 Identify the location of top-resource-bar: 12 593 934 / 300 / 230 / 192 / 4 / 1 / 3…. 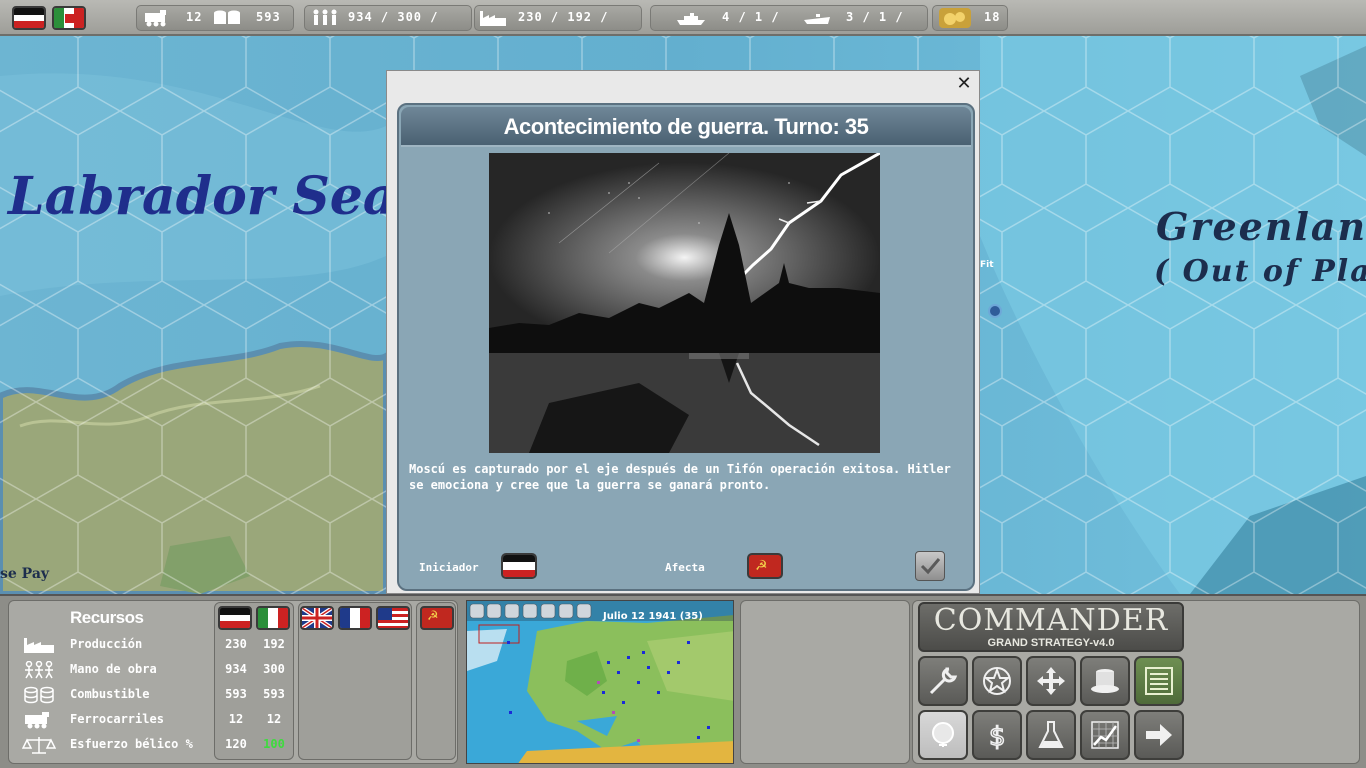
(683, 18).